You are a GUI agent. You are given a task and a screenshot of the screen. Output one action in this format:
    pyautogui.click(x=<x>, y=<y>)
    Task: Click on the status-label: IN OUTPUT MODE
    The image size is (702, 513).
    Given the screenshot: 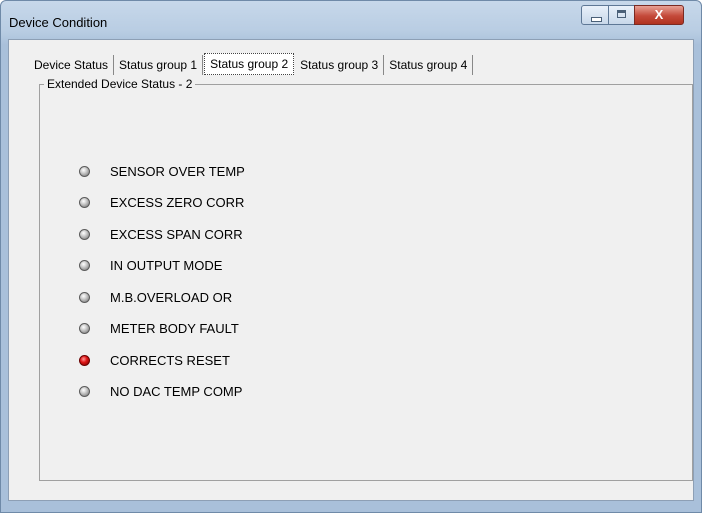 What is the action you would take?
    pyautogui.click(x=166, y=265)
    